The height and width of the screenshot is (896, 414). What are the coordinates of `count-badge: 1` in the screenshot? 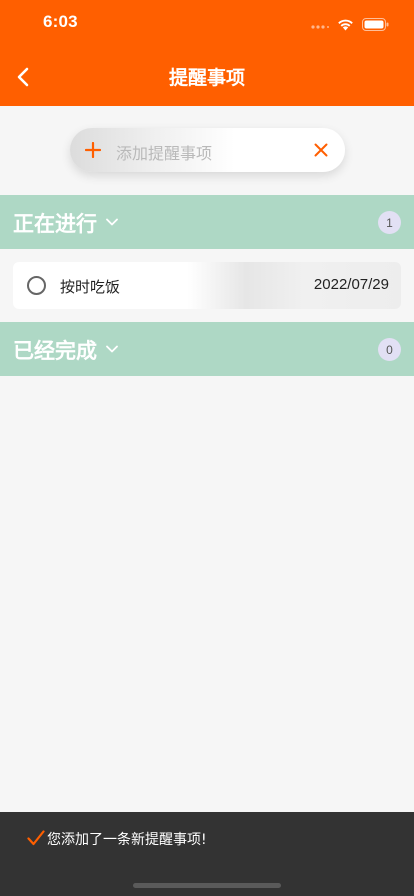 It's located at (389, 222).